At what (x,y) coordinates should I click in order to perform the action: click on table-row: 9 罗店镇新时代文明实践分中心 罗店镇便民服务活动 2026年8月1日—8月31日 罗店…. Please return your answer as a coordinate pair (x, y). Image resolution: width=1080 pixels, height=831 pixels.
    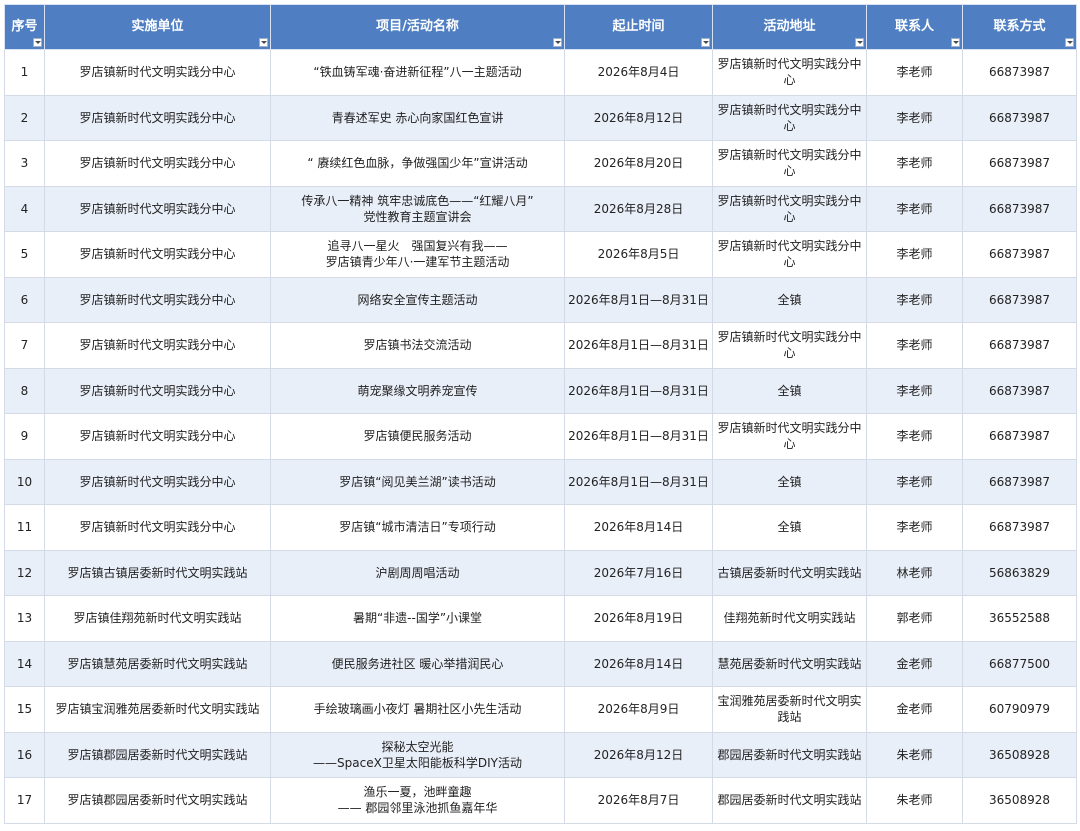
    Looking at the image, I should click on (540, 436).